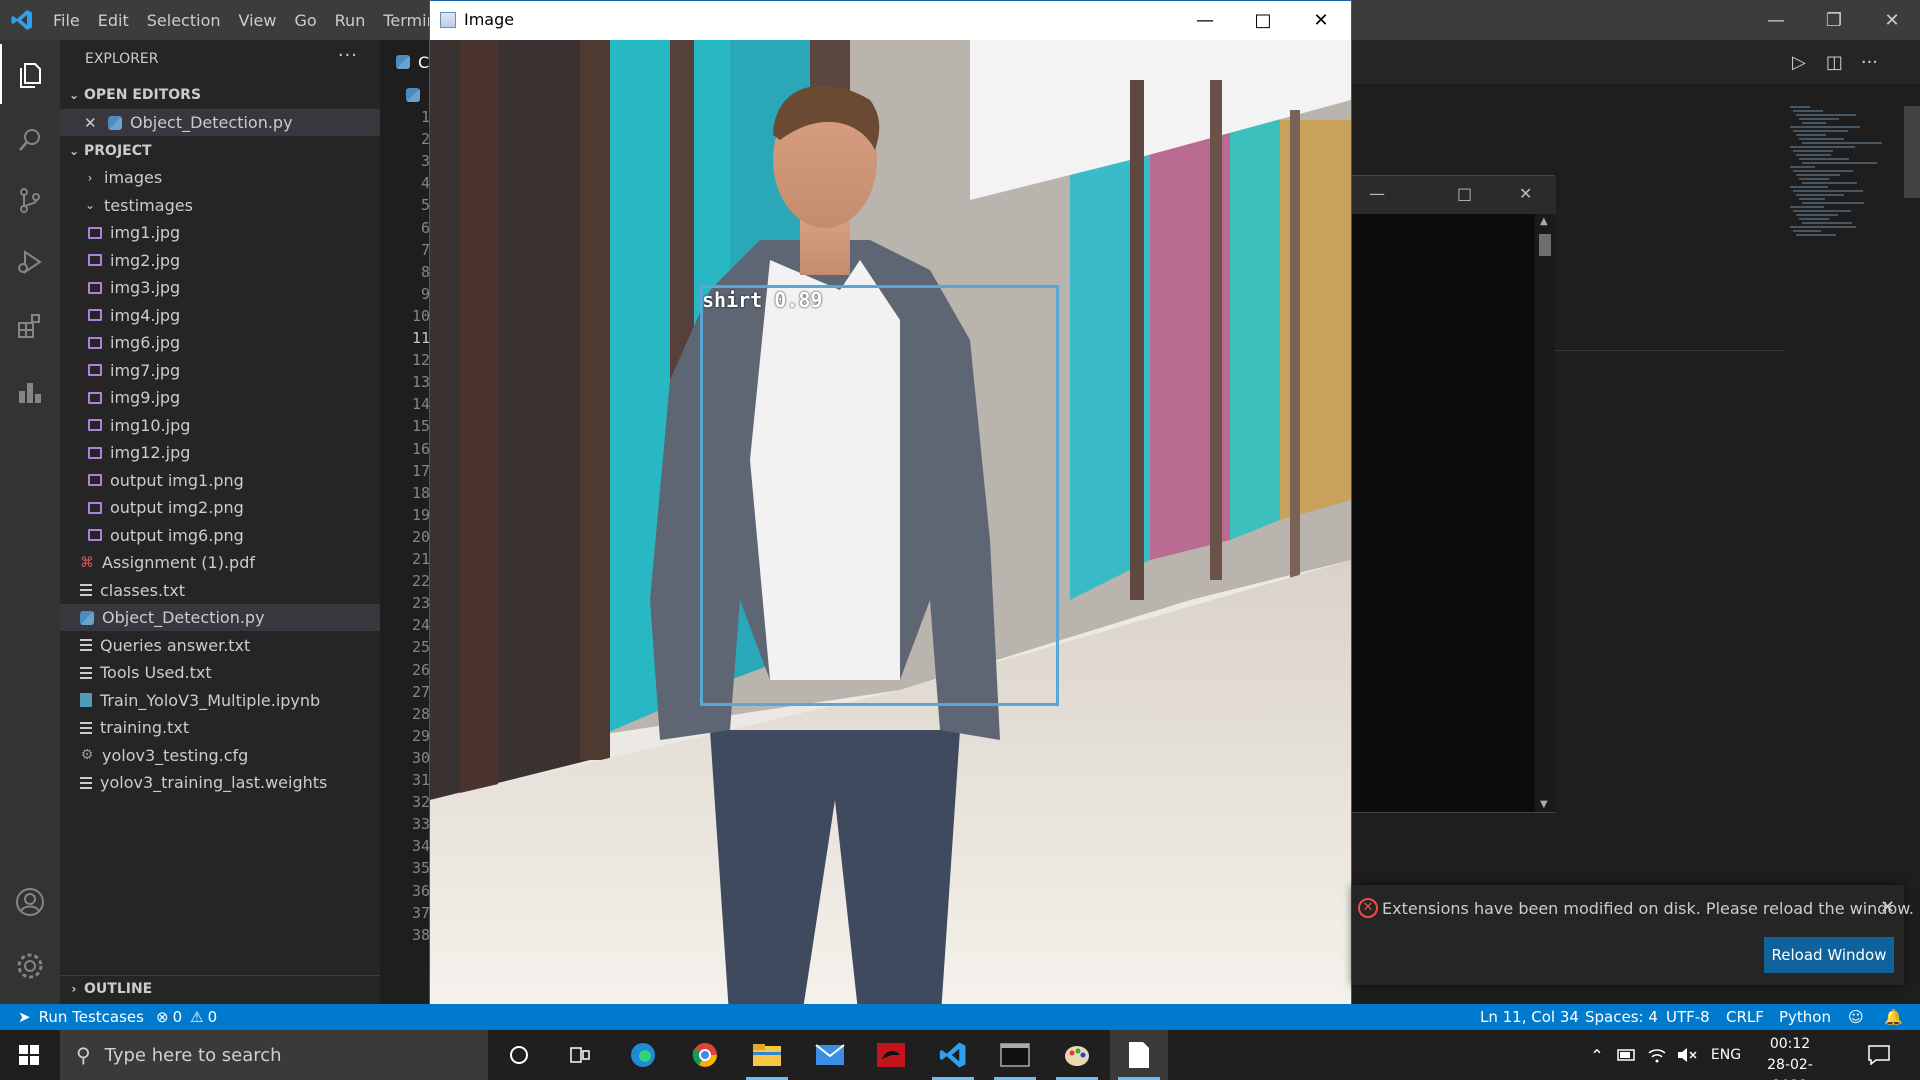  I want to click on source-control-icon, so click(30, 200).